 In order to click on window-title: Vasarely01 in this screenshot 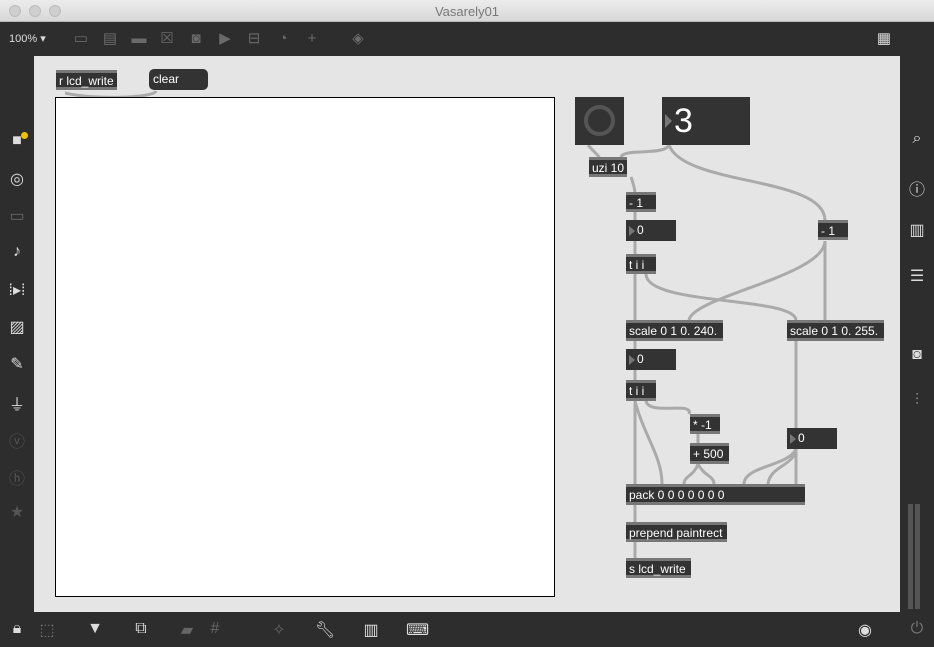, I will do `click(467, 11)`.